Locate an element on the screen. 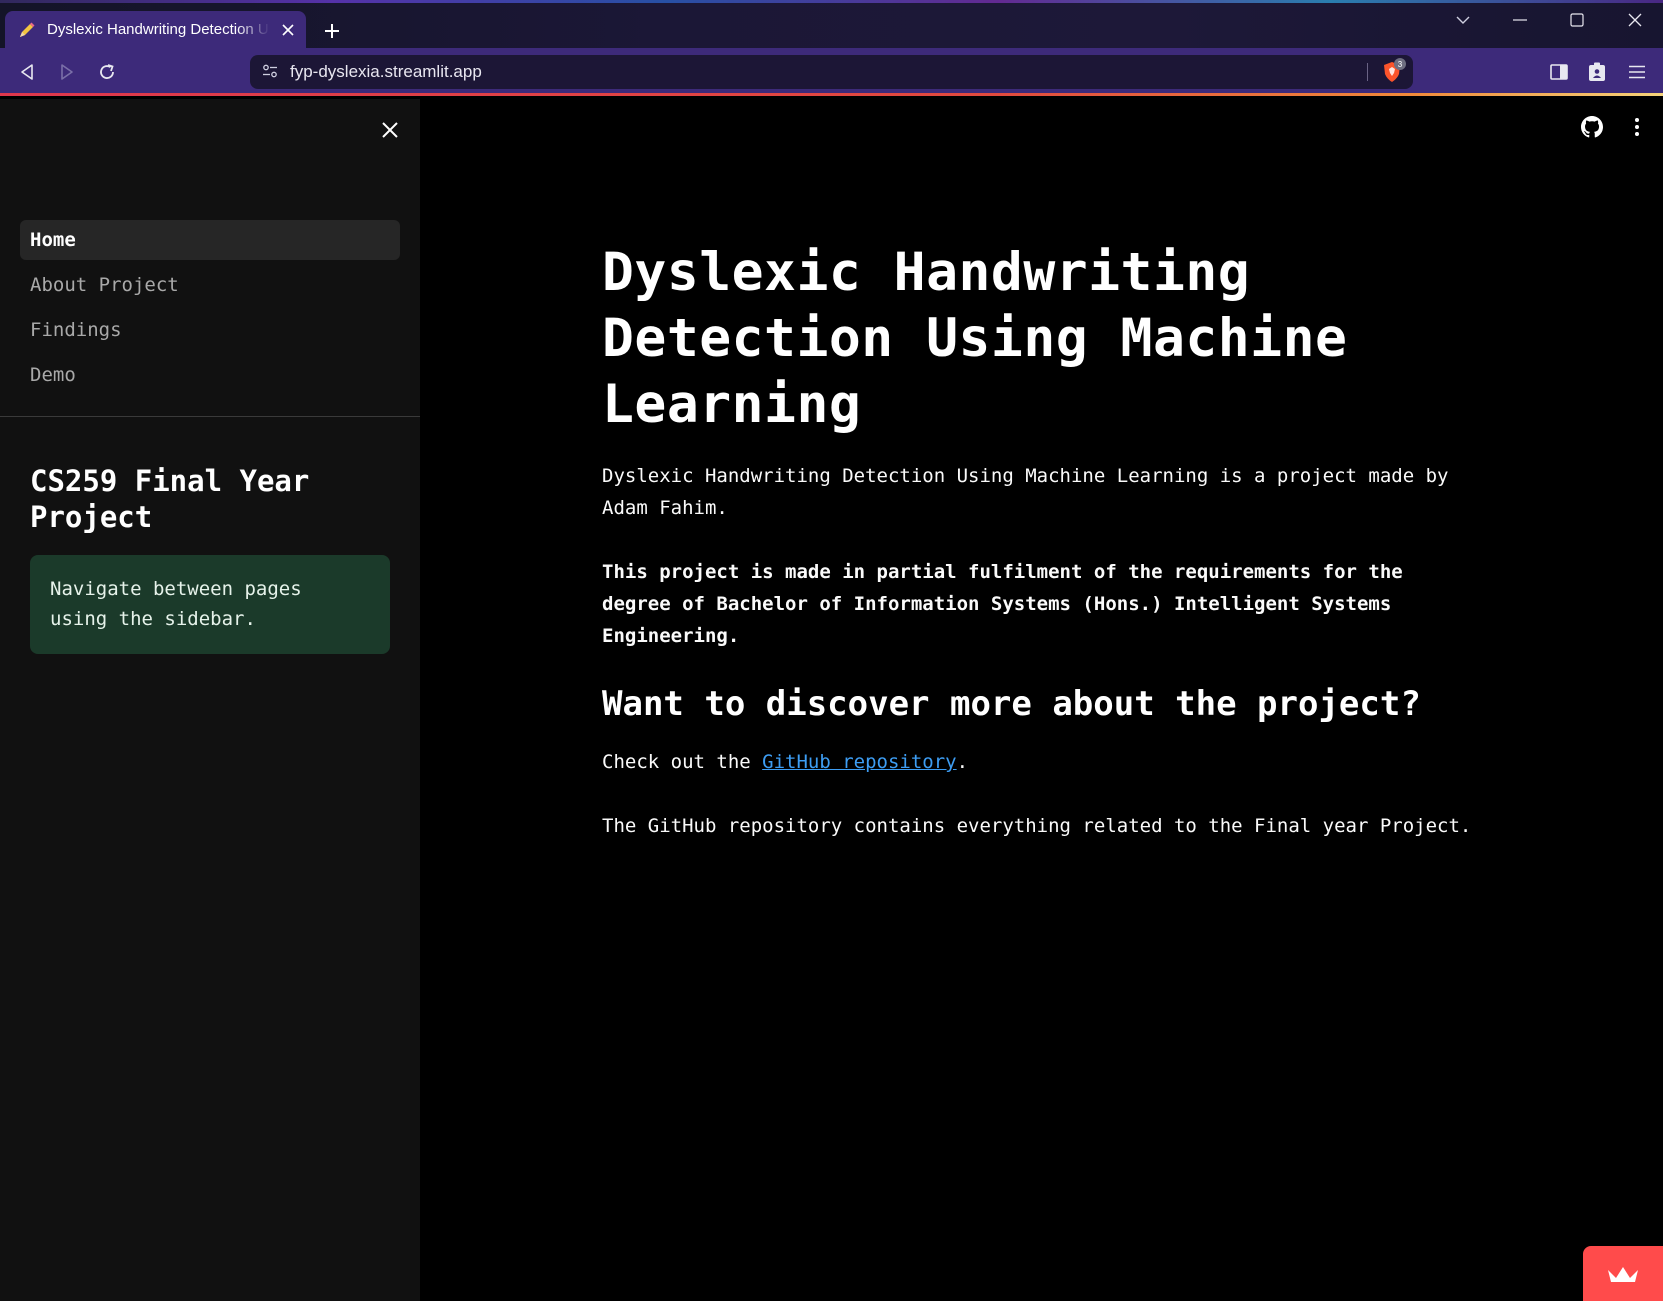 This screenshot has height=1301, width=1663. maximize-icon is located at coordinates (1577, 20).